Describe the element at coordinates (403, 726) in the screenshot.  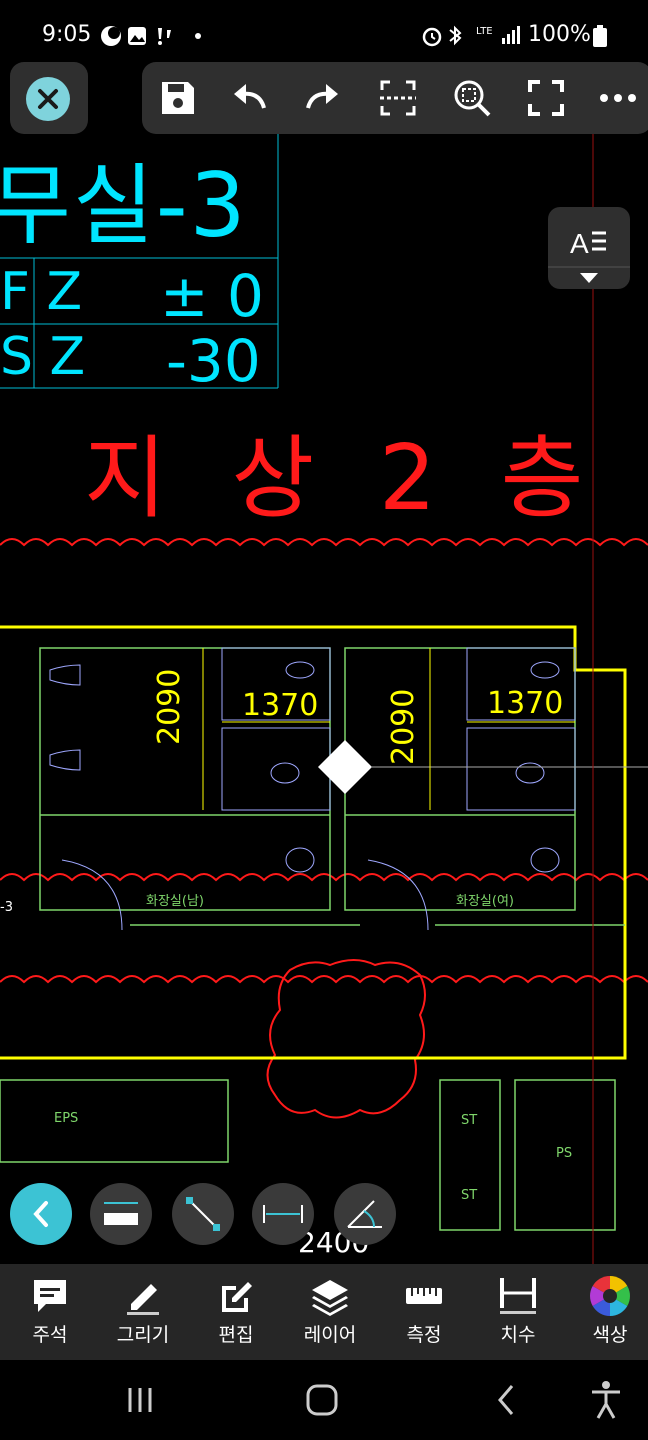
I see `dim-height-right: 2090` at that location.